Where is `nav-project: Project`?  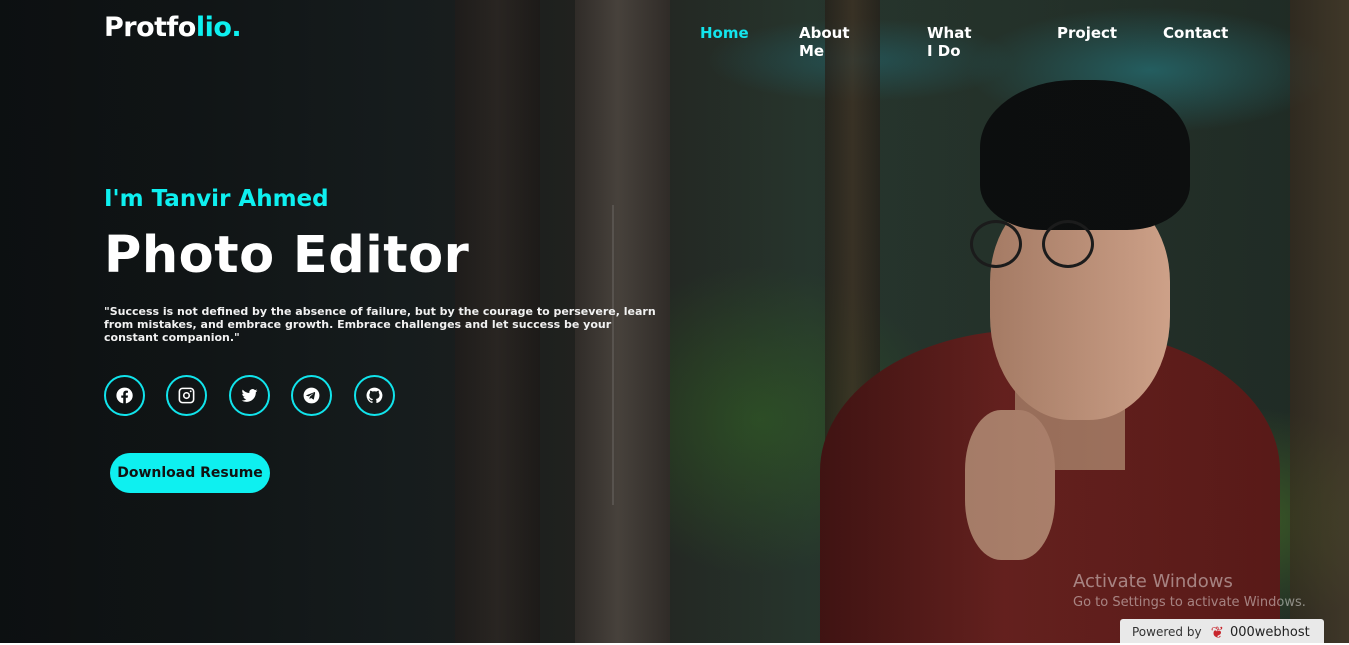 nav-project: Project is located at coordinates (1087, 33).